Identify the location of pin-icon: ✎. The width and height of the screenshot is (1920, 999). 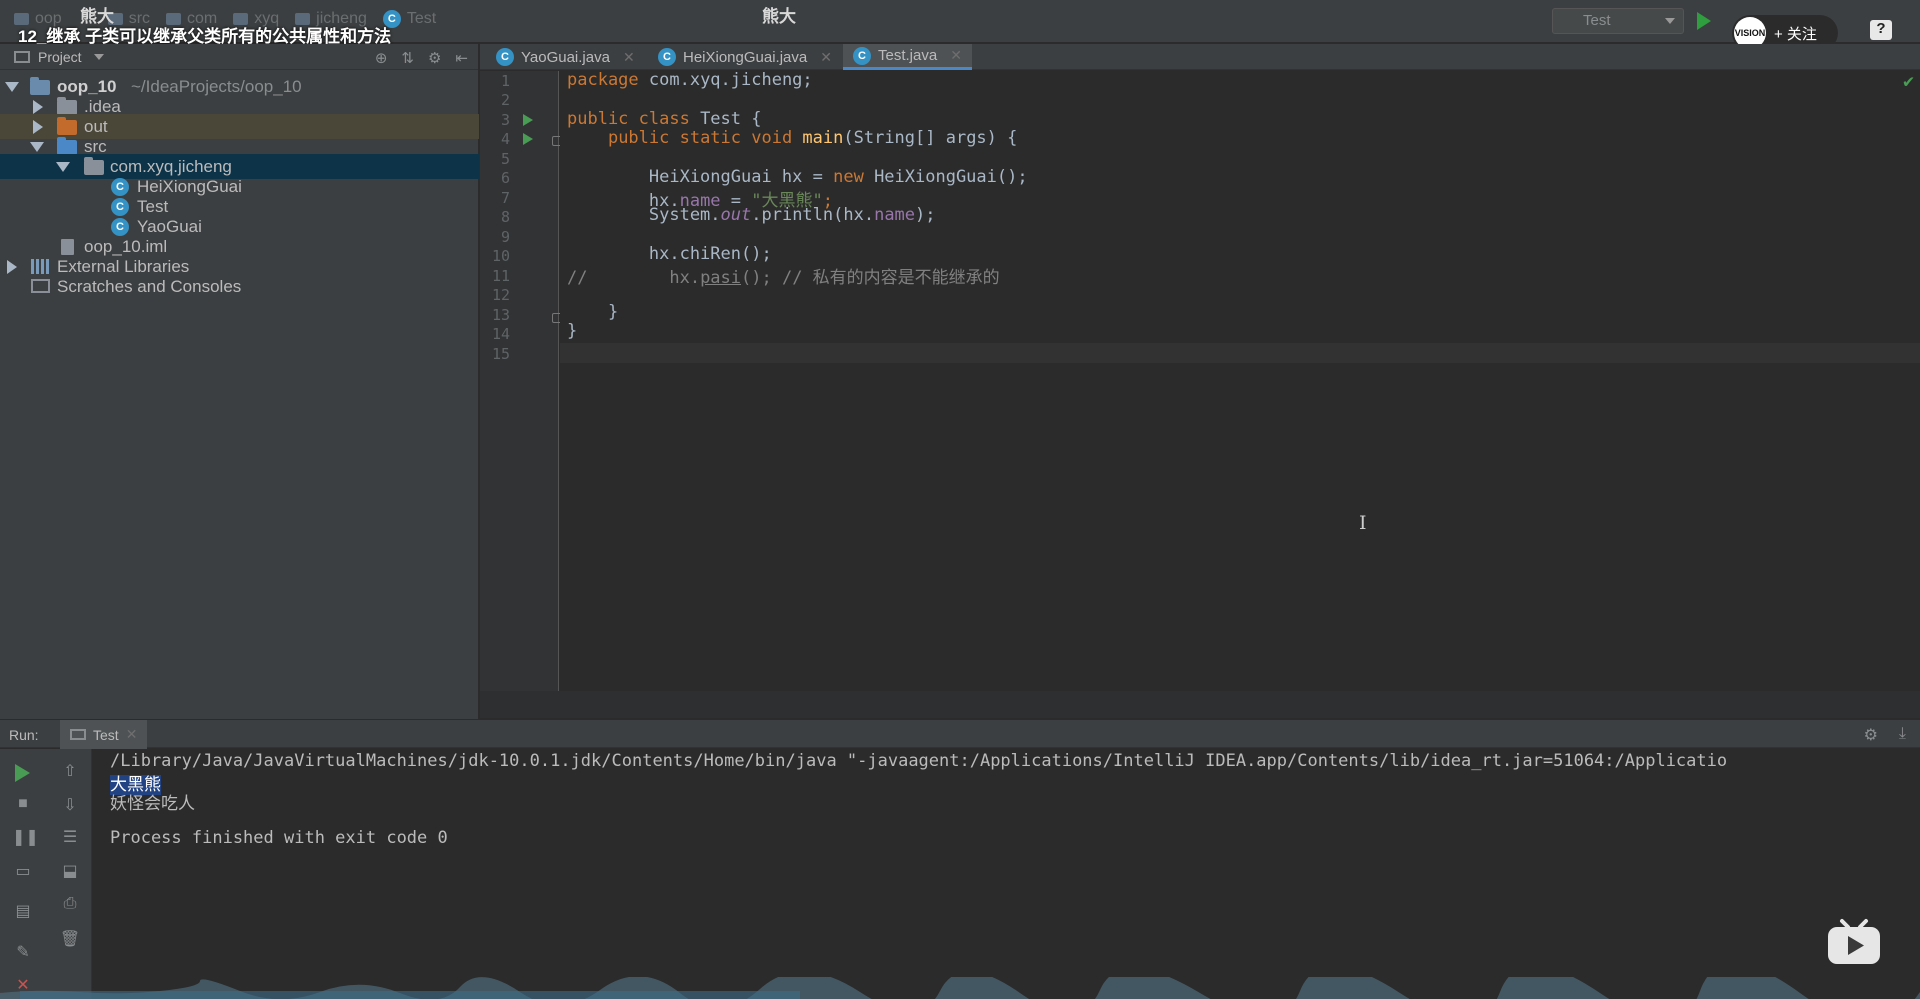
(23, 952).